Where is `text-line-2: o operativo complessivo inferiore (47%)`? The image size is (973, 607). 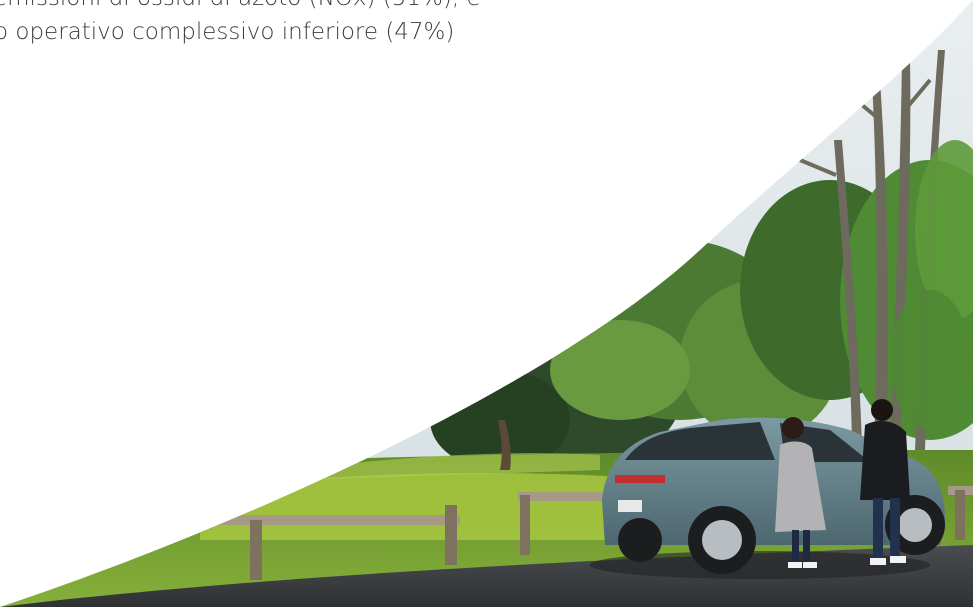 text-line-2: o operativo complessivo inferiore (47%) is located at coordinates (227, 32).